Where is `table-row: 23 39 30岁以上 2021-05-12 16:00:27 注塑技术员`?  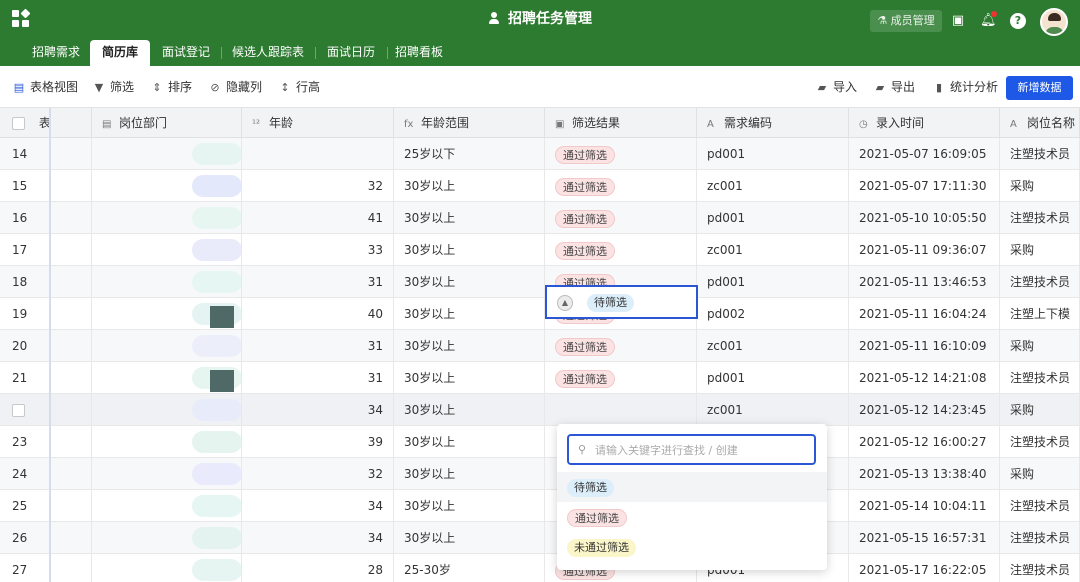 table-row: 23 39 30岁以上 2021-05-12 16:00:27 注塑技术员 is located at coordinates (540, 442).